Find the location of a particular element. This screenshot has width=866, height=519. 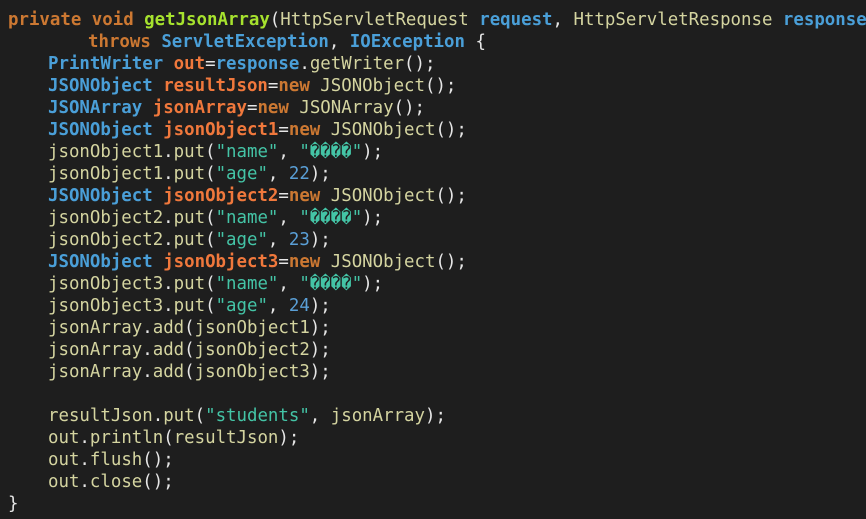

code-line: jsonArray.add(jsonObject1); is located at coordinates (433, 328).